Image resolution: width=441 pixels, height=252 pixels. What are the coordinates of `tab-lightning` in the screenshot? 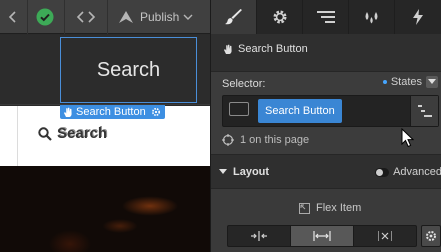 It's located at (418, 17).